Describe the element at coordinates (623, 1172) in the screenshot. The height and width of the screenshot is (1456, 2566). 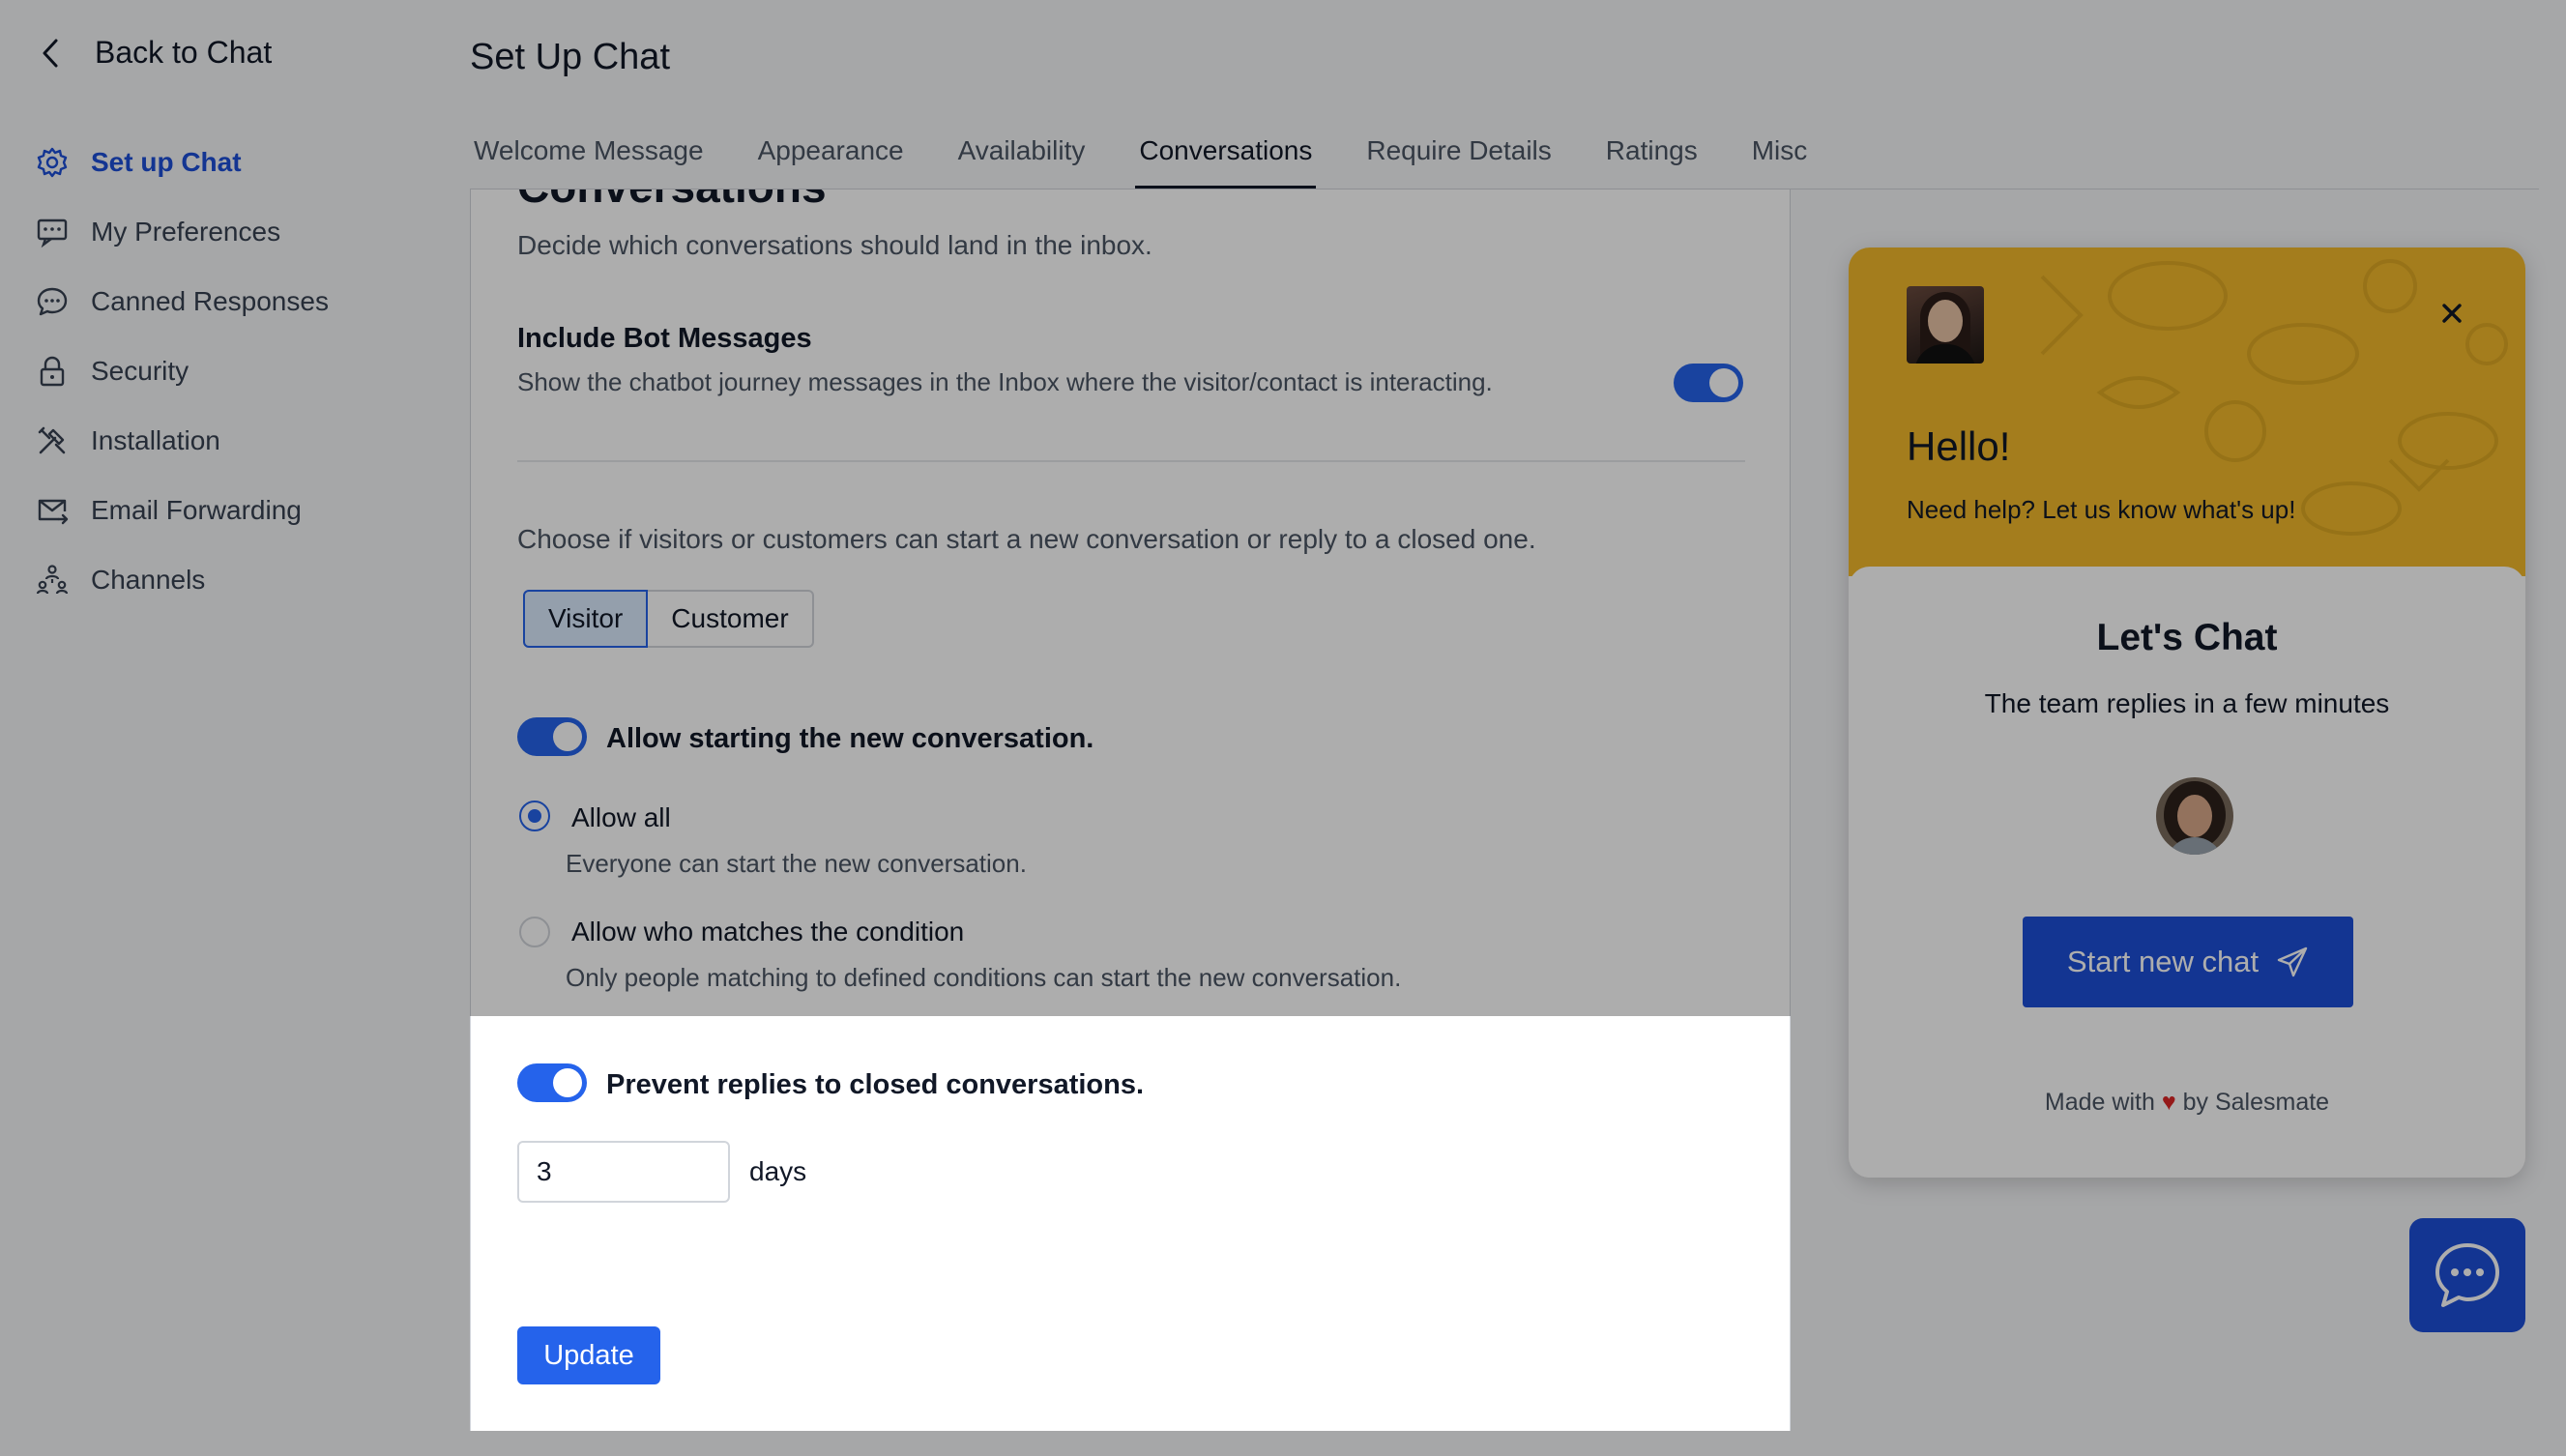
I see `days-input` at that location.